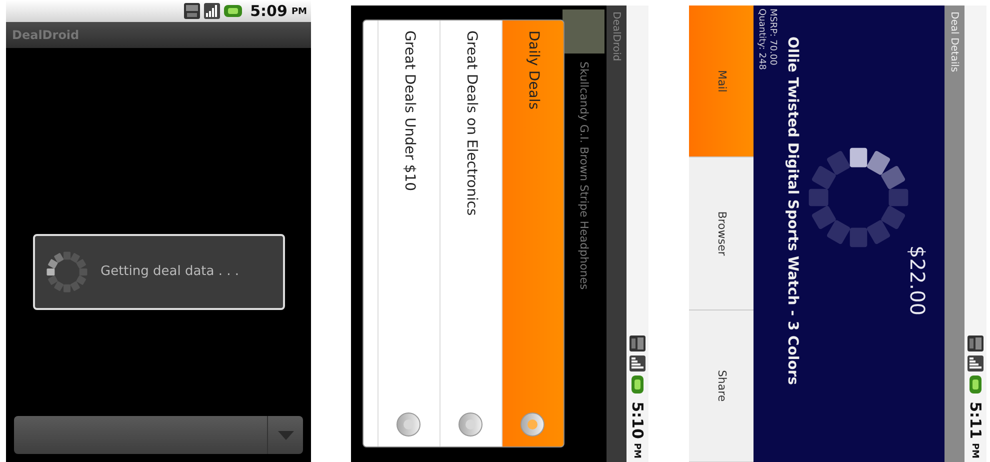 The image size is (990, 462). I want to click on dropdown-field, so click(158, 435).